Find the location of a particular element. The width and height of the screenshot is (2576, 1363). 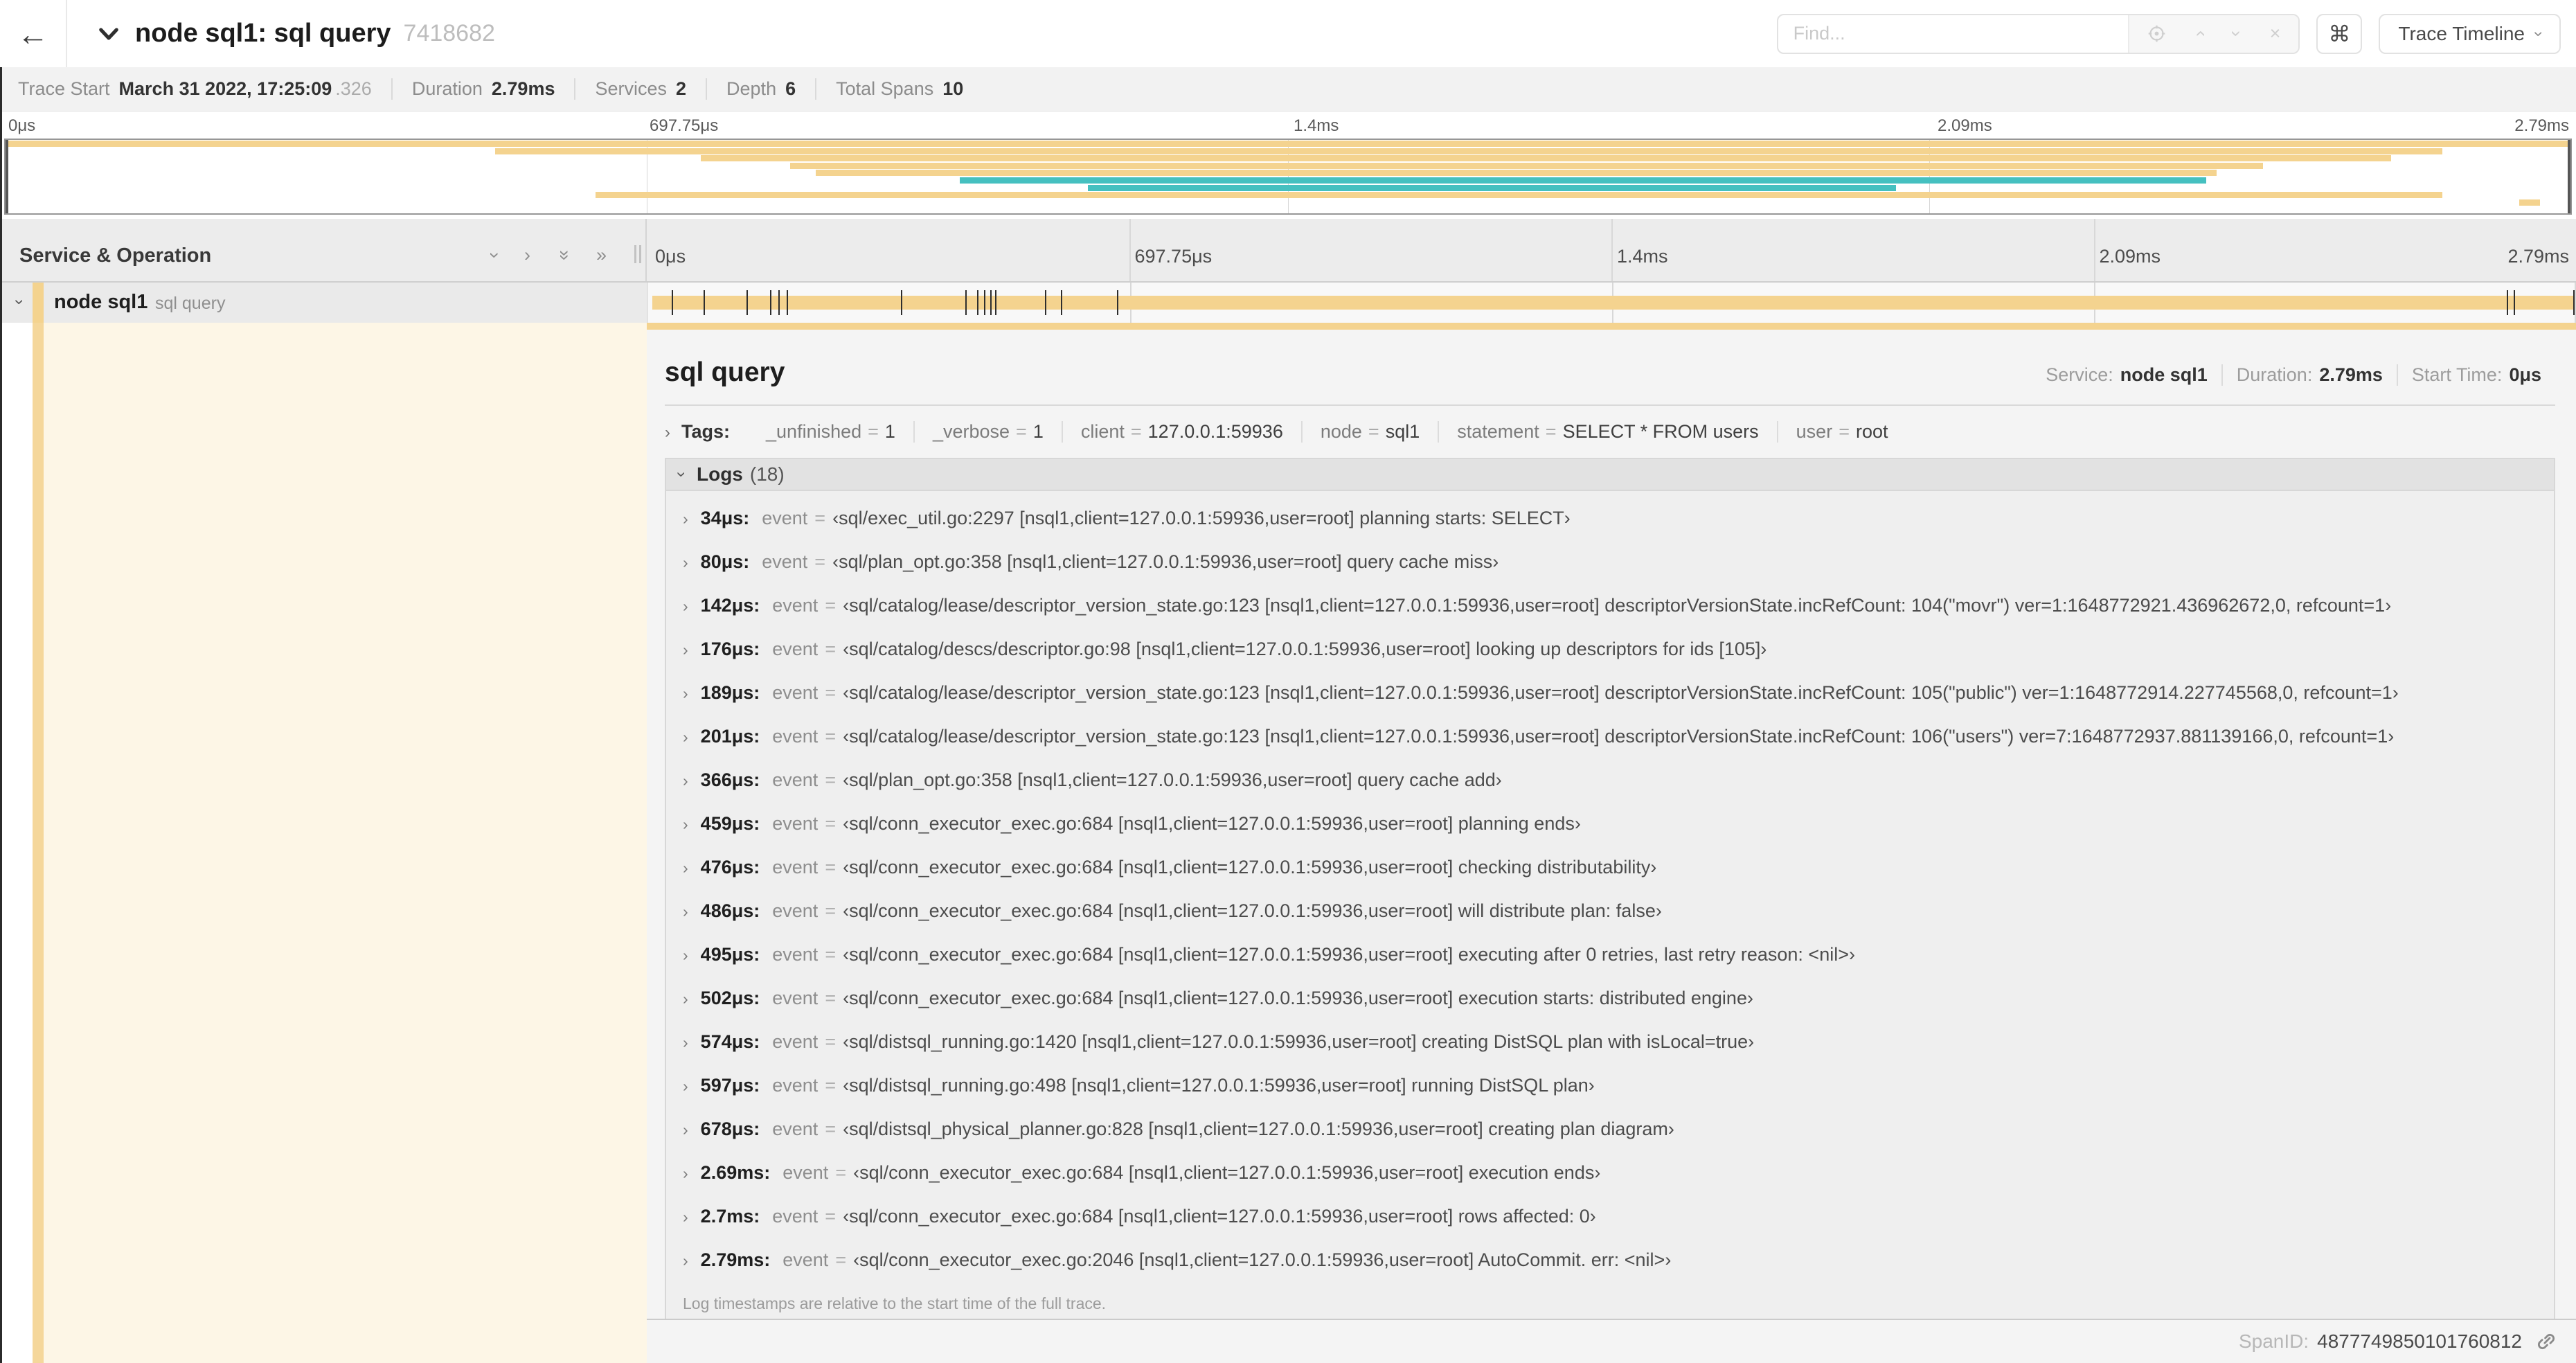

view-selector-button: Trace Timeline › is located at coordinates (2470, 33).